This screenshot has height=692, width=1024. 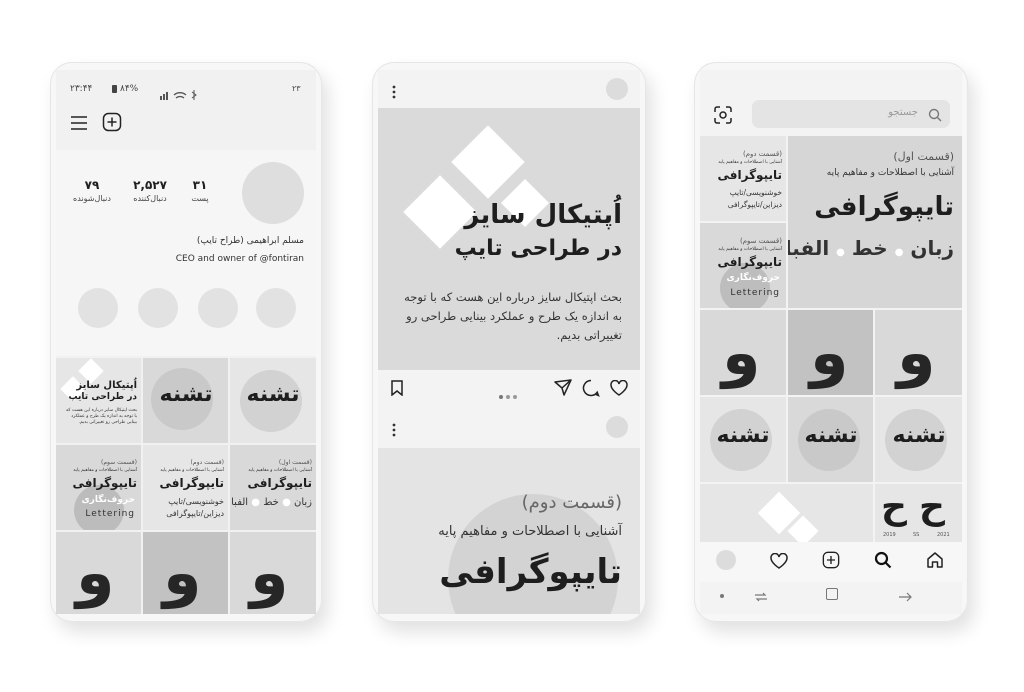 I want to click on nav-home-icon, so click(x=832, y=594).